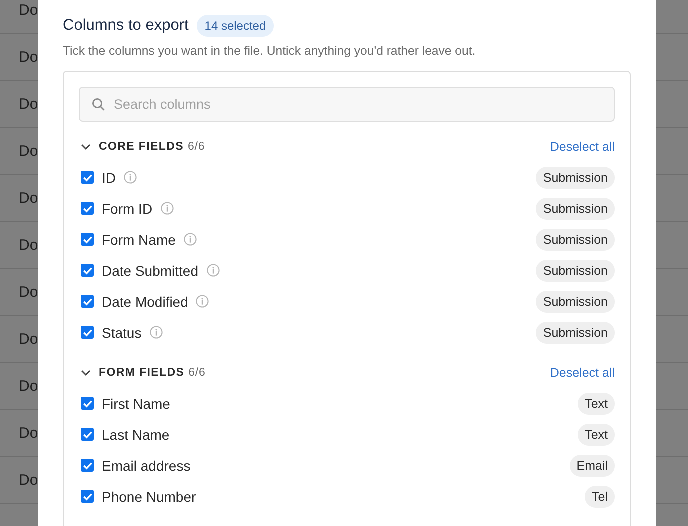  I want to click on column-label: Date Submitted, so click(150, 270).